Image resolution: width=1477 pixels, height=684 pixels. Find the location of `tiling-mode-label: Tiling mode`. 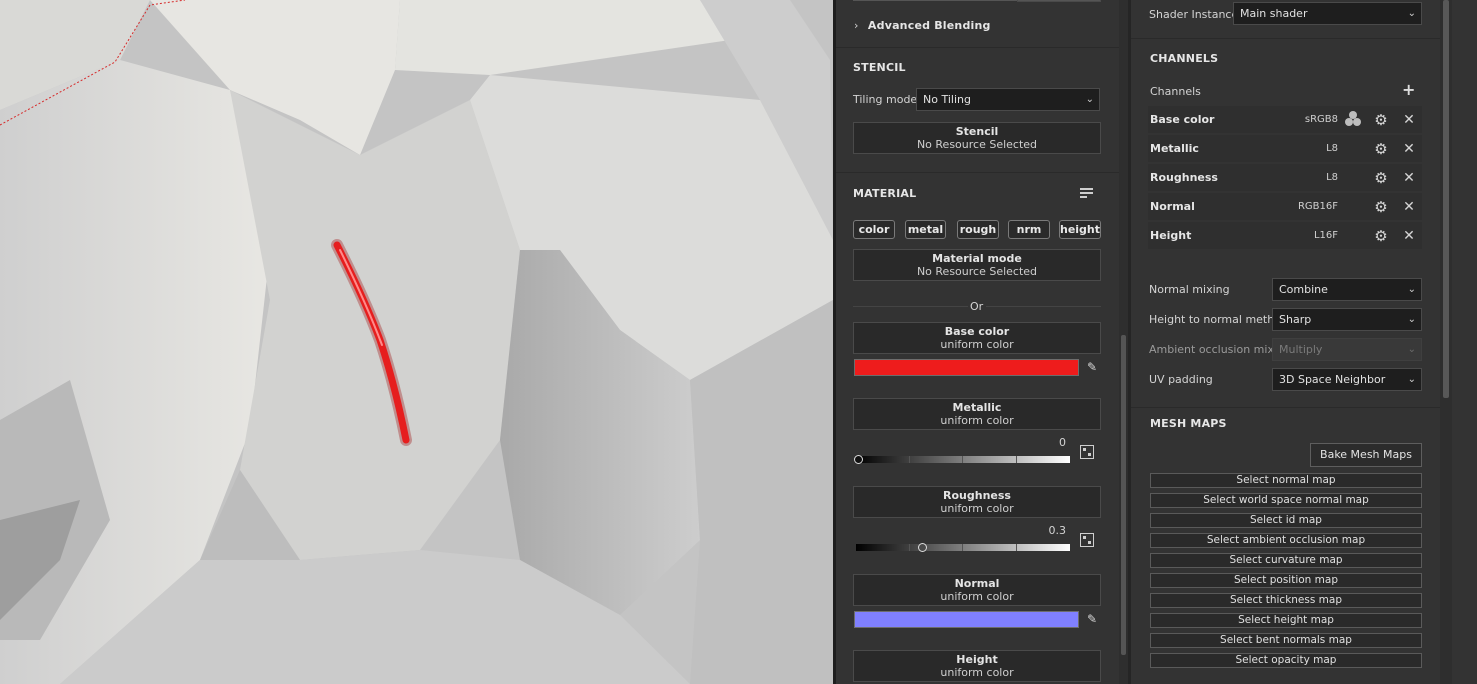

tiling-mode-label: Tiling mode is located at coordinates (885, 99).